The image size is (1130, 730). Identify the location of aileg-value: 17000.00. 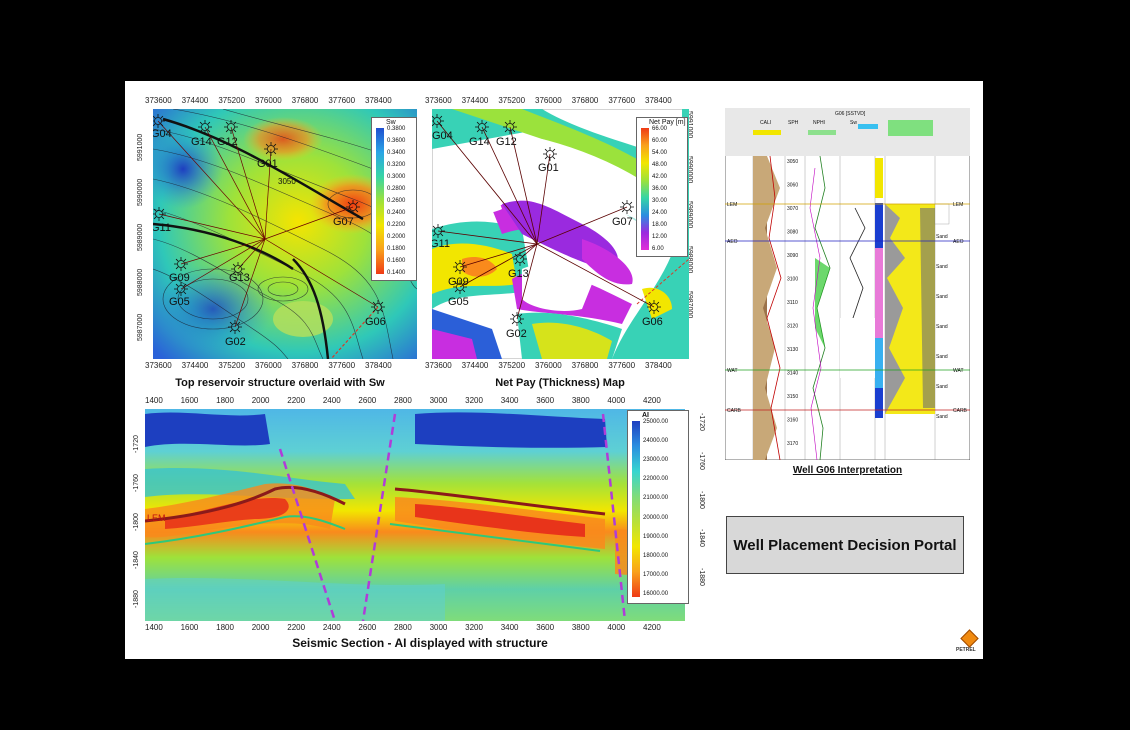
(656, 574).